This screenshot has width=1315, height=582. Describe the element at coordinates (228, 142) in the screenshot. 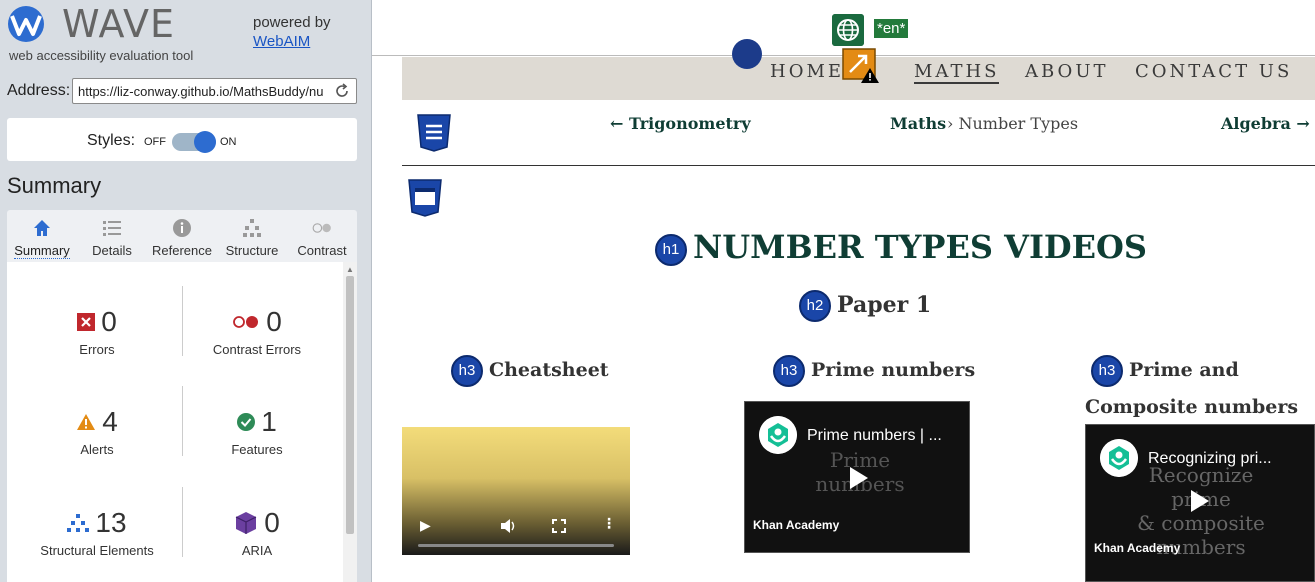

I see `styles-on-label: ON` at that location.